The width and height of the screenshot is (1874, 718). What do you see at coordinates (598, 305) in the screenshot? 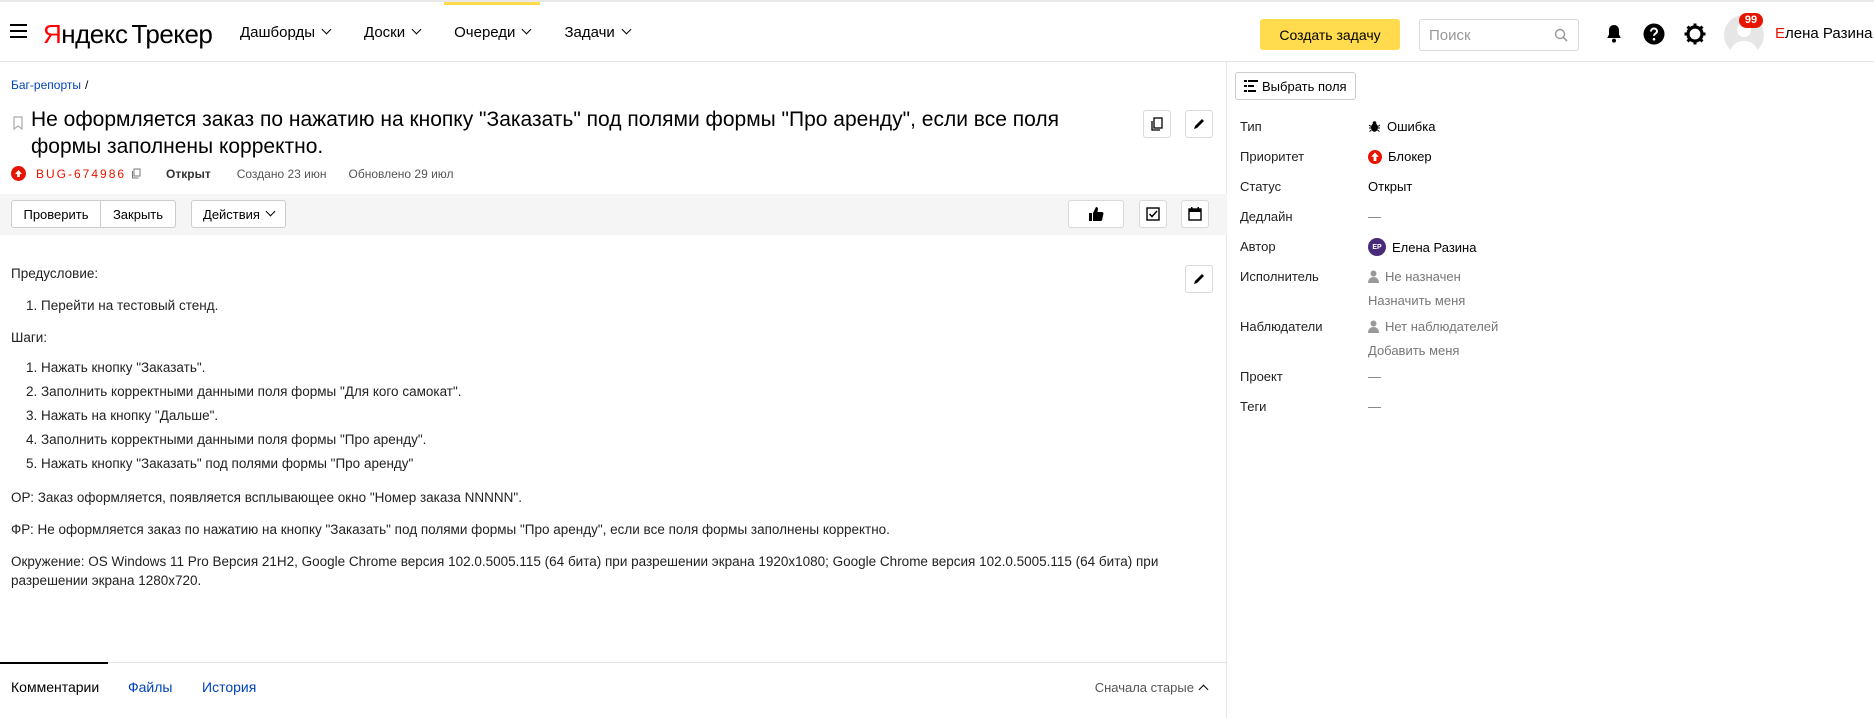
I see `precondition-list: 1. Перейти на тестовый стенд.` at bounding box center [598, 305].